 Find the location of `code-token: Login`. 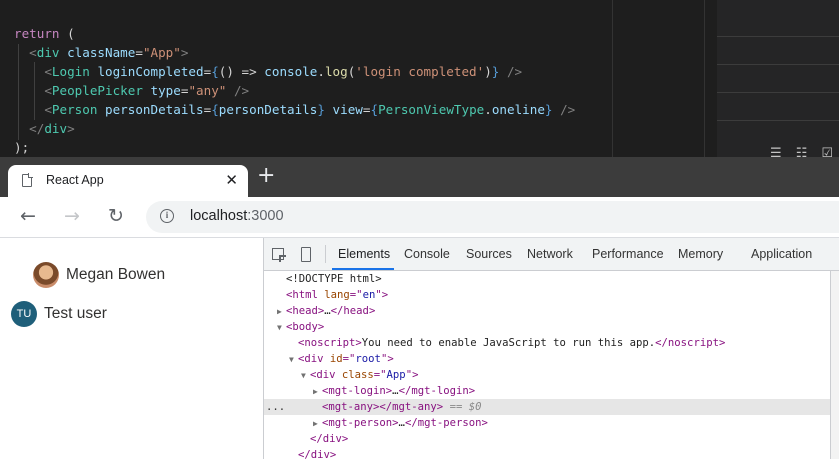

code-token: Login is located at coordinates (70, 71).